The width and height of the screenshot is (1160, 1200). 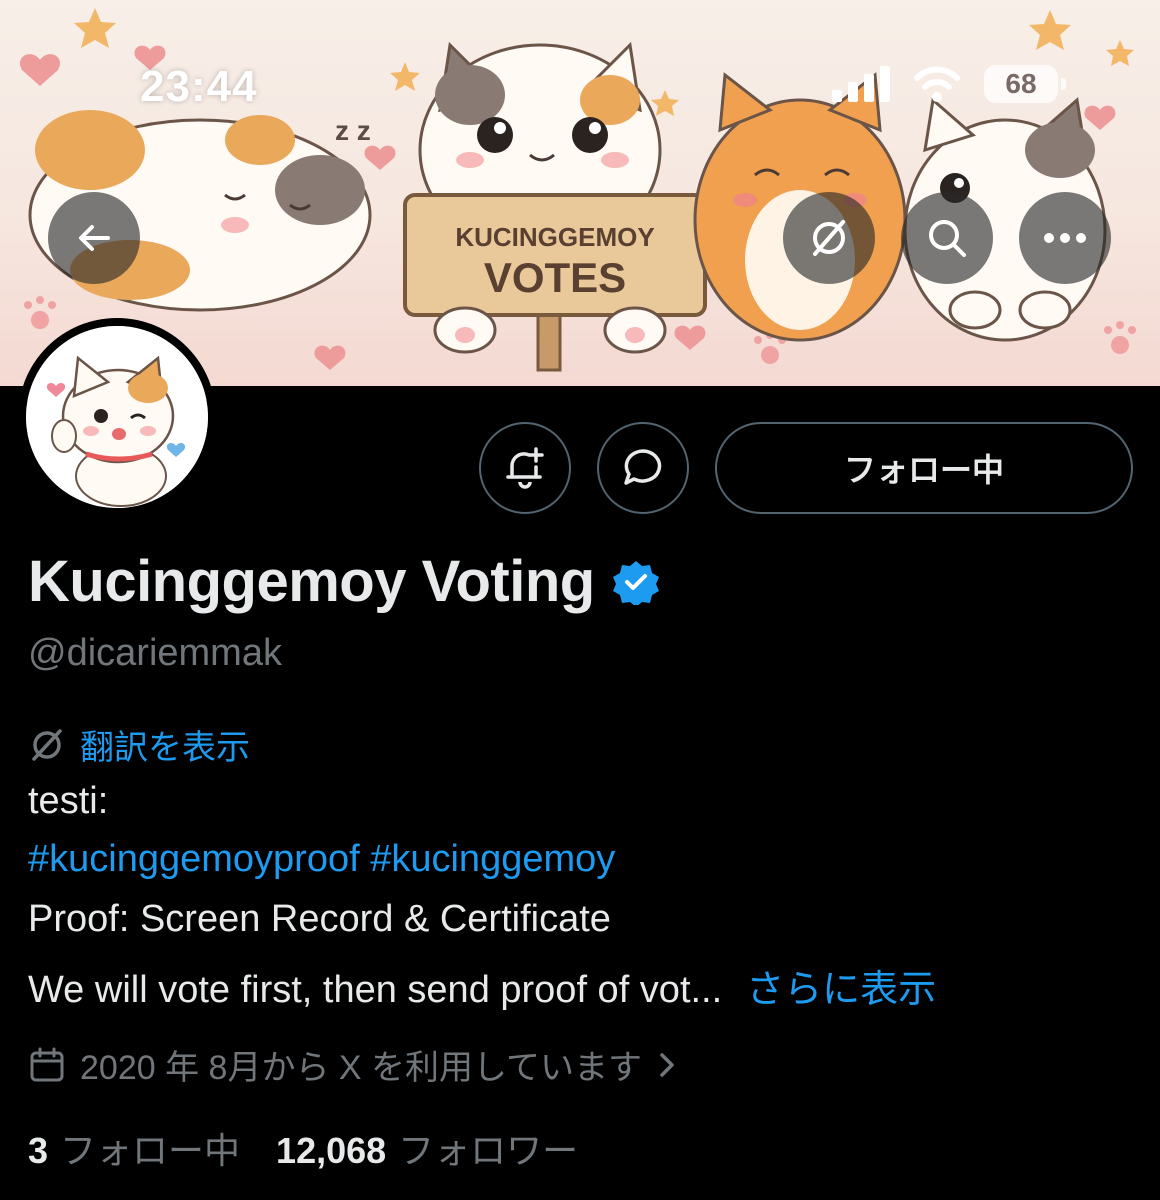 I want to click on bell-plus-icon, so click(x=525, y=468).